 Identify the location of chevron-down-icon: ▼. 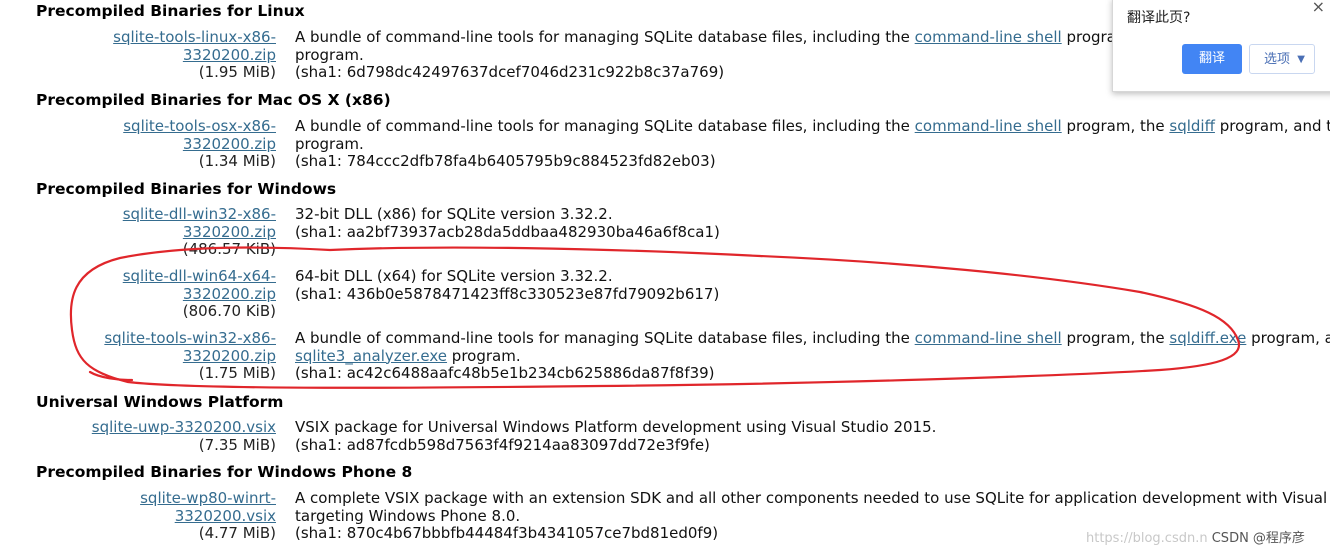
(1301, 59).